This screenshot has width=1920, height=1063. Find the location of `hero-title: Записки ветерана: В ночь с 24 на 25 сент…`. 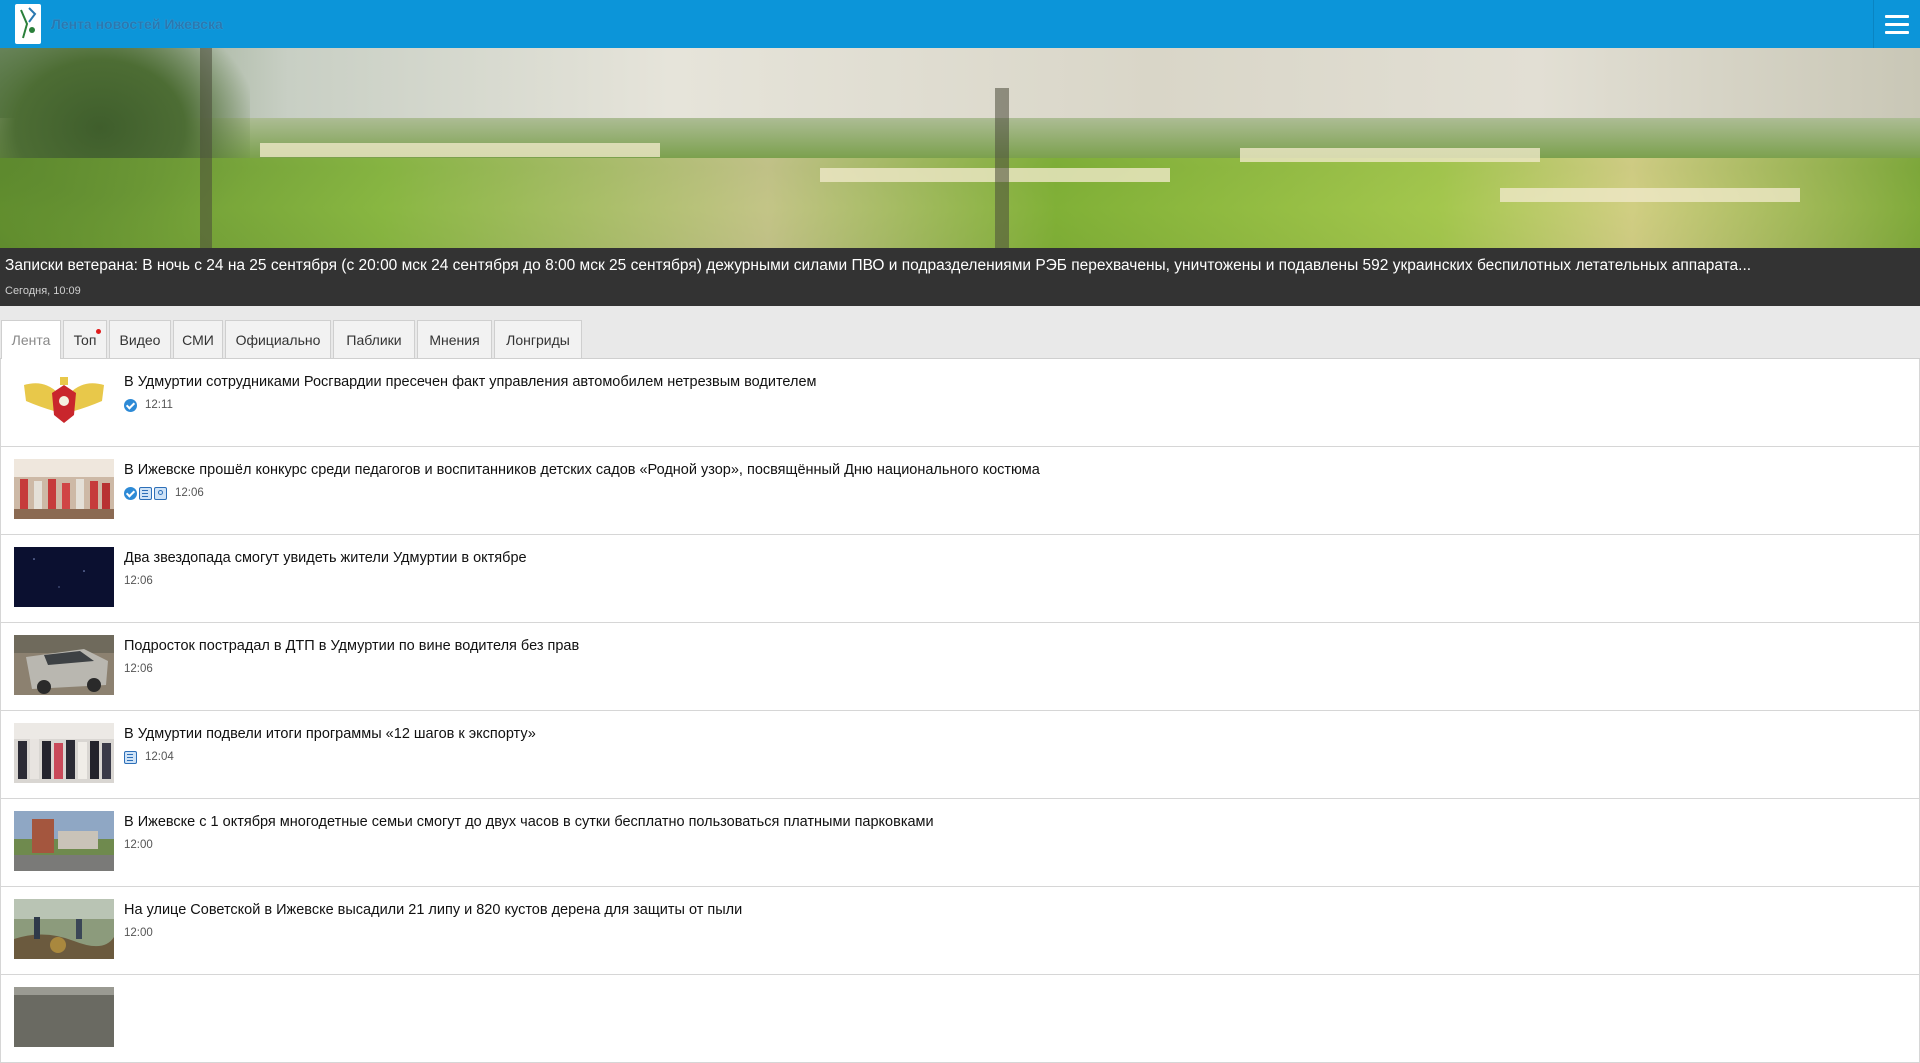

hero-title: Записки ветерана: В ночь с 24 на 25 сент… is located at coordinates (878, 266).